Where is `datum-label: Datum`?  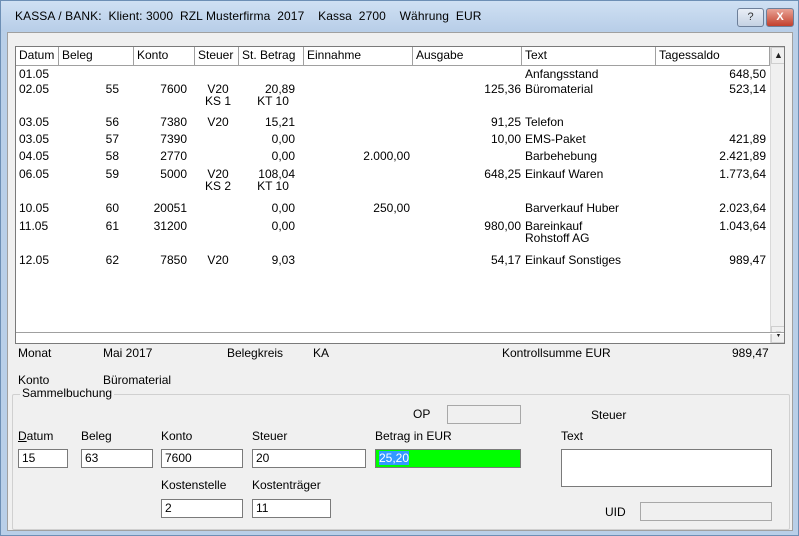
datum-label: Datum is located at coordinates (35, 436).